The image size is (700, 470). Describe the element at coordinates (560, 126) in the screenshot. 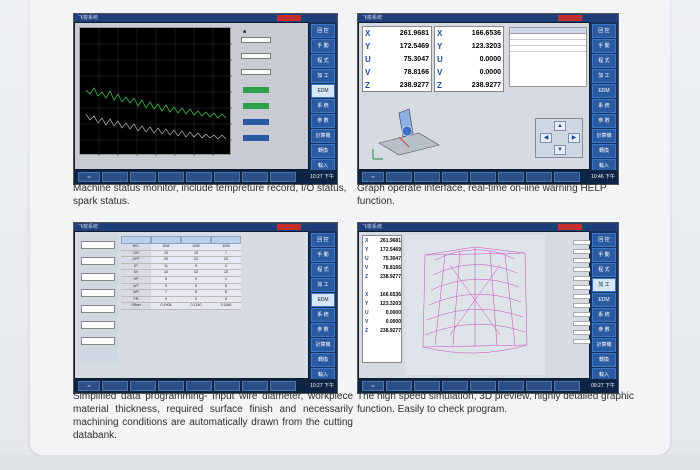

I see `arrow-up-icon: ▲` at that location.